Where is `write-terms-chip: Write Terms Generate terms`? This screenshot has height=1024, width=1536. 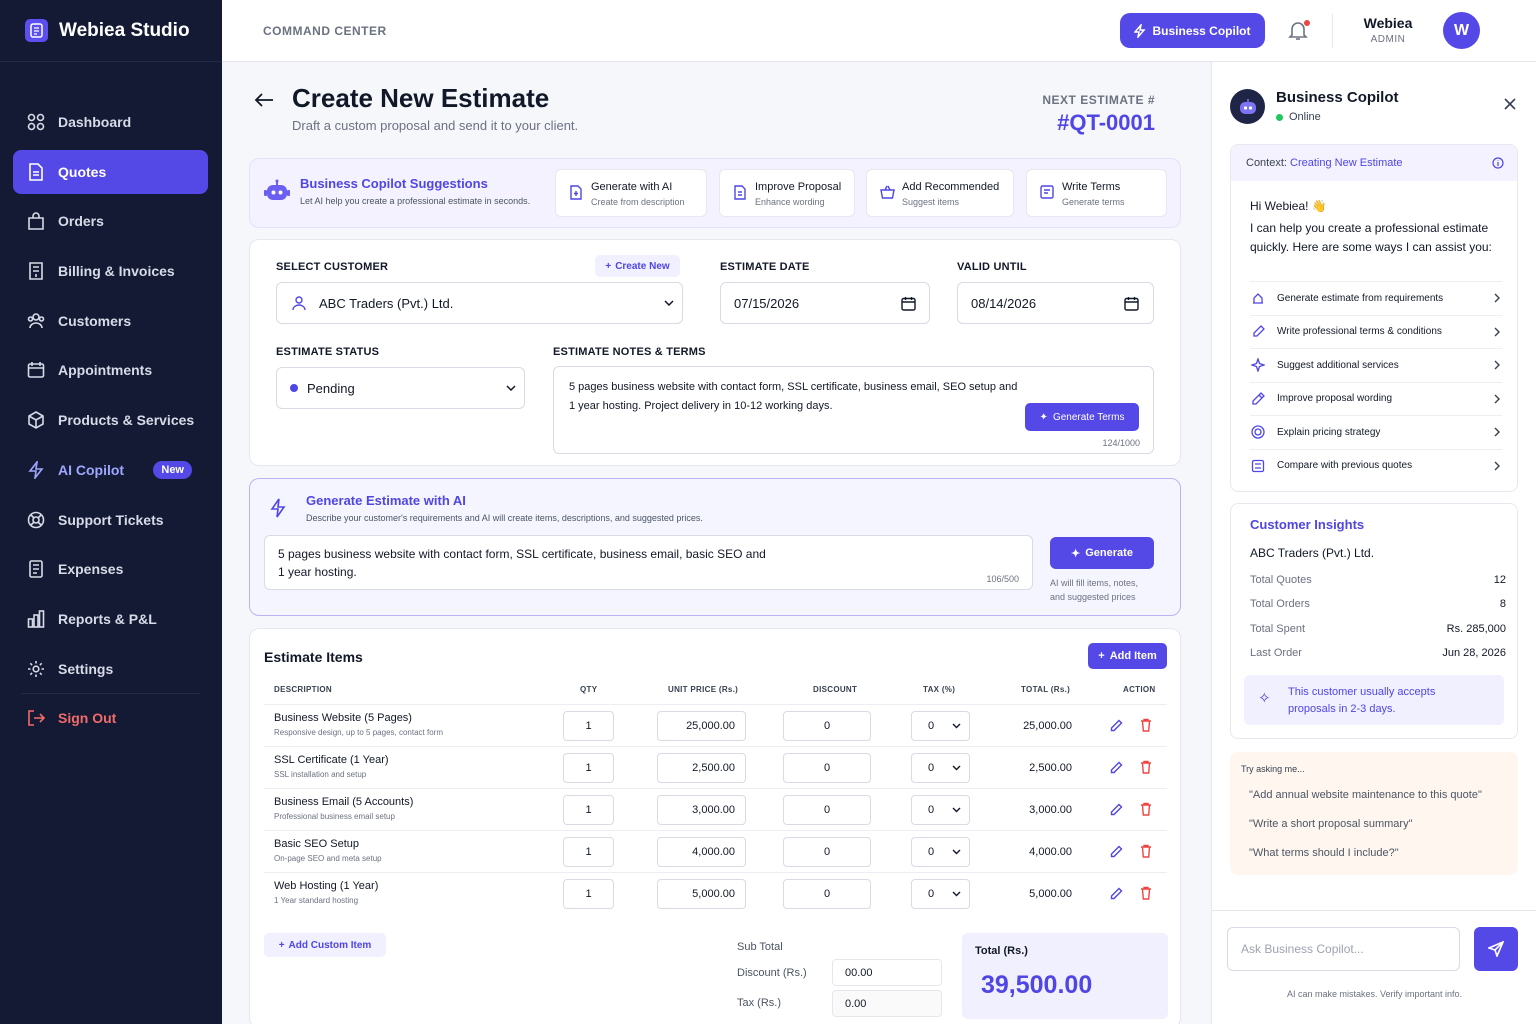
write-terms-chip: Write Terms Generate terms is located at coordinates (1096, 193).